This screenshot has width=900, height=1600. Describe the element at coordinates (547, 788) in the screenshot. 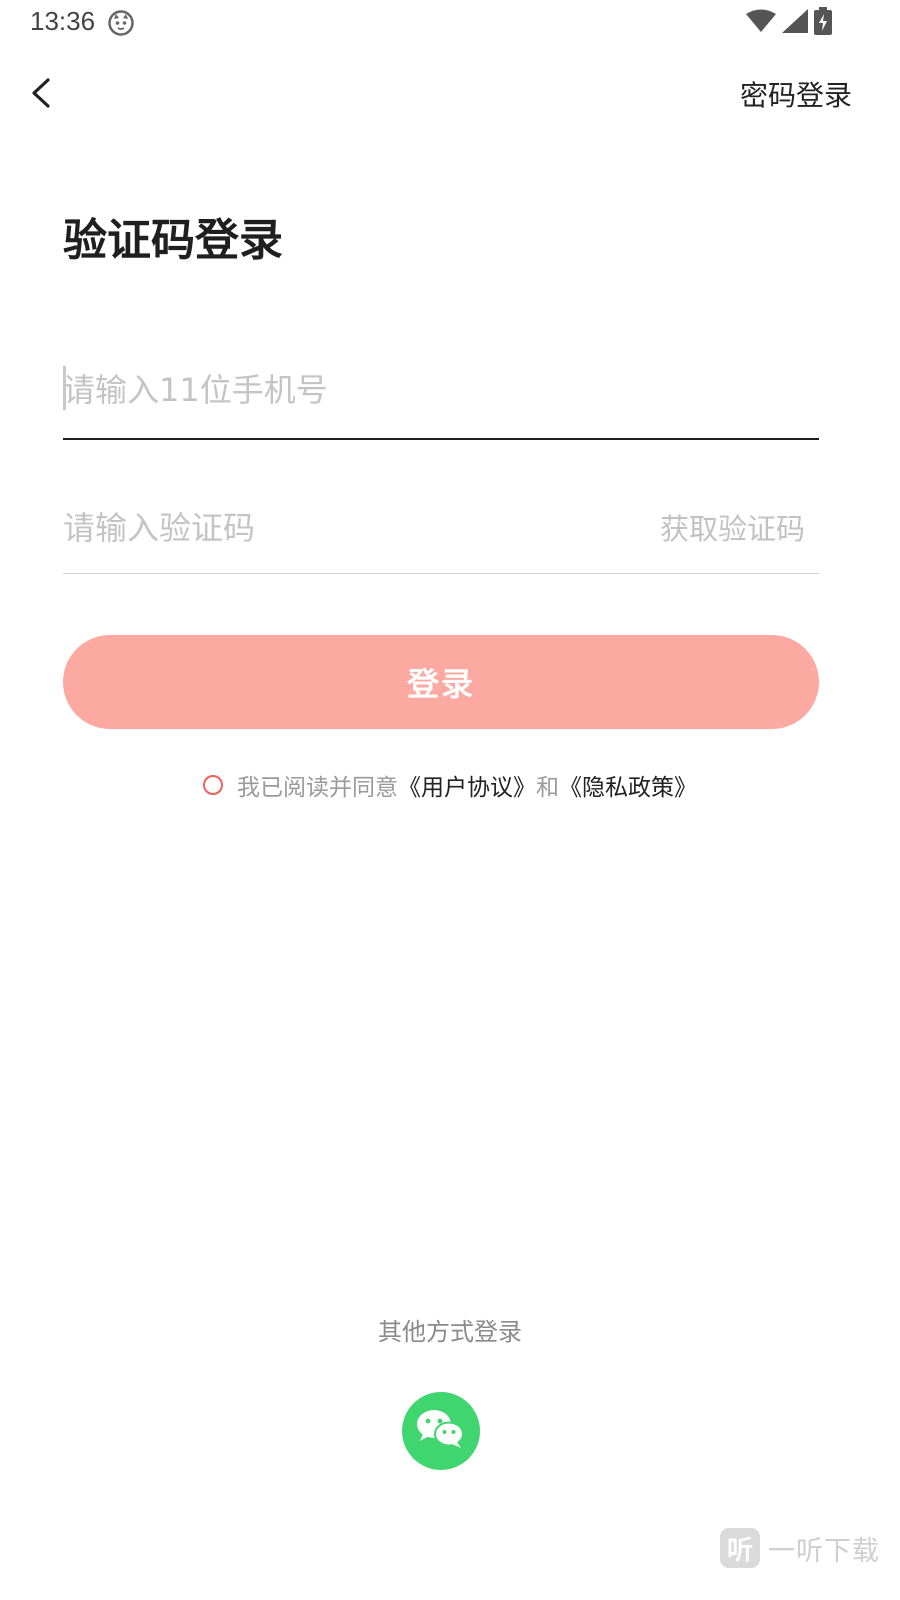

I see `agreement-conjunction: 和` at that location.